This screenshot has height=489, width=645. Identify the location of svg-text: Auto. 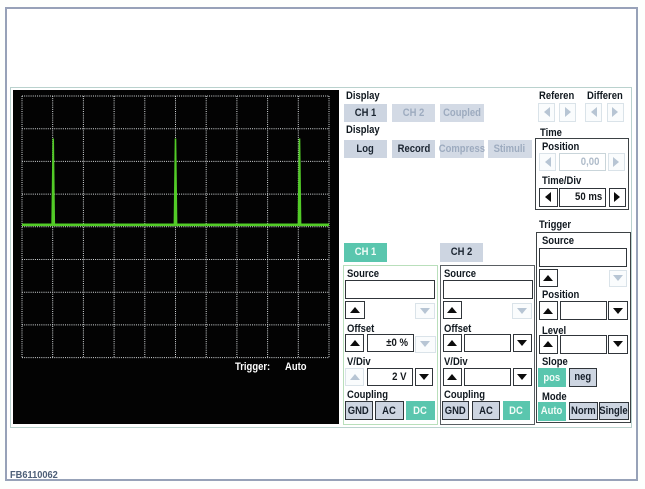
(296, 367).